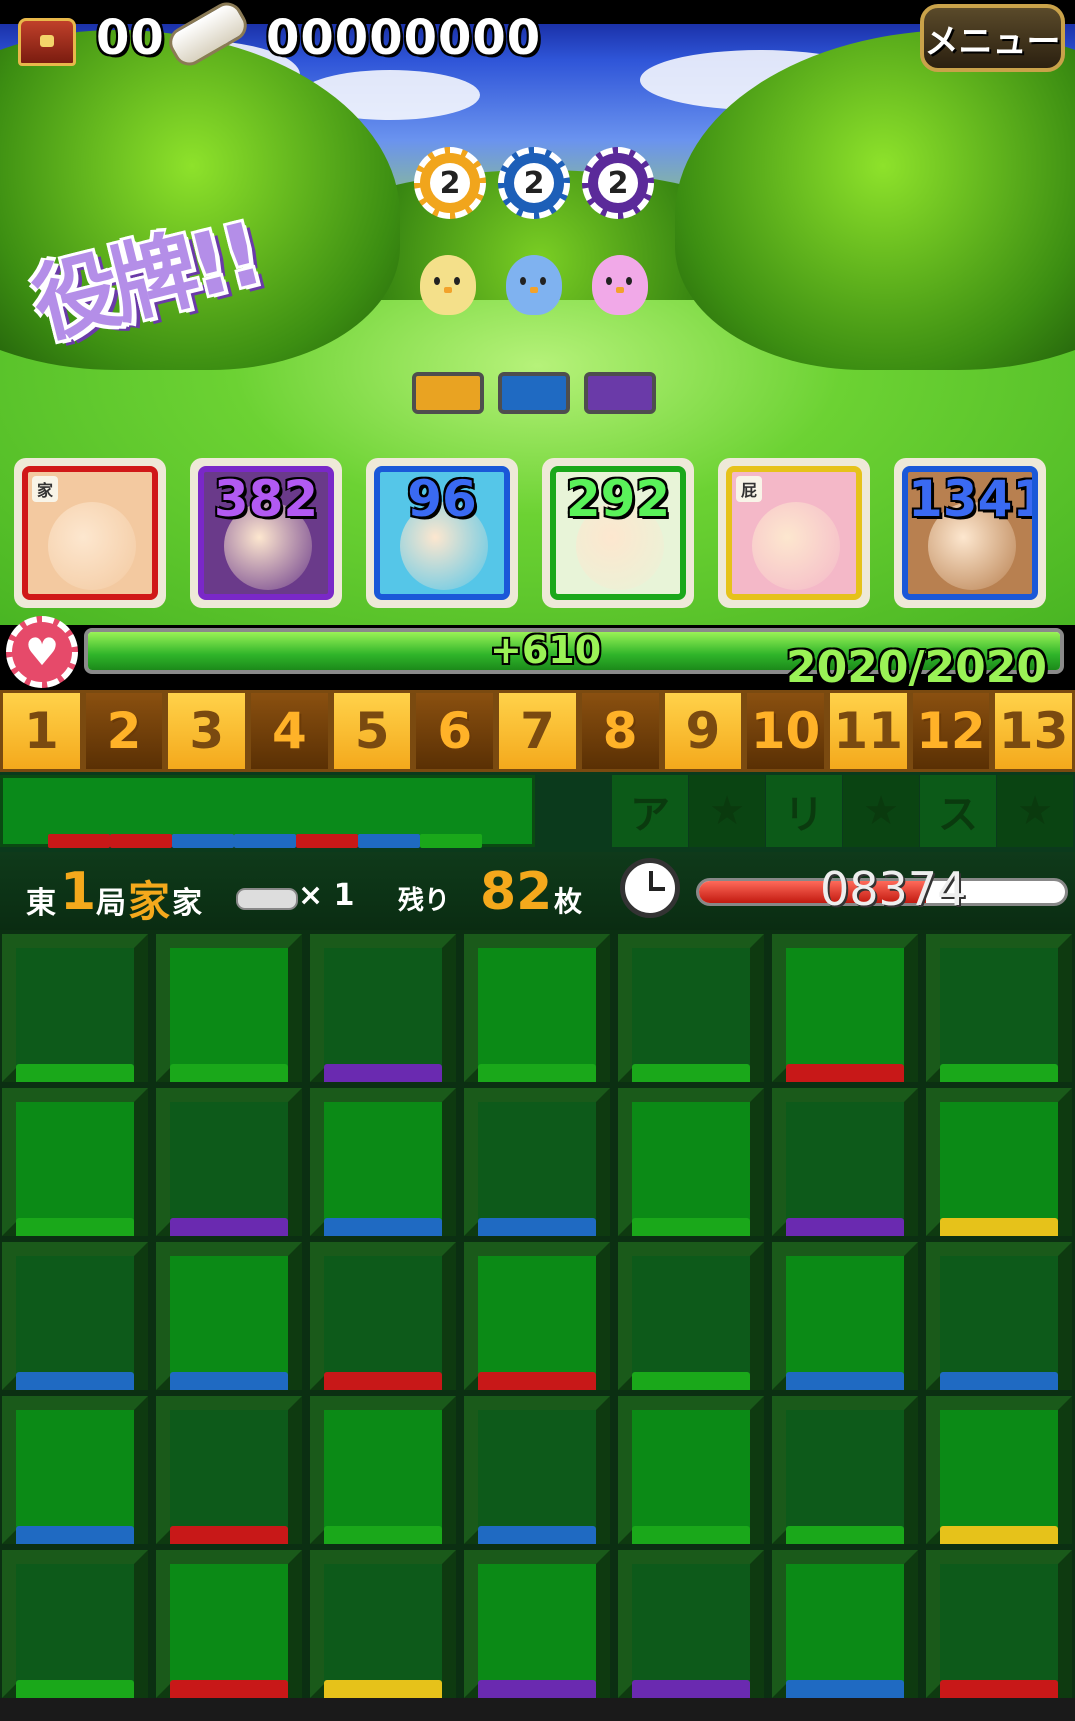 Image resolution: width=1075 pixels, height=1721 pixels. What do you see at coordinates (534, 183) in the screenshot?
I see `bet-chip: 2` at bounding box center [534, 183].